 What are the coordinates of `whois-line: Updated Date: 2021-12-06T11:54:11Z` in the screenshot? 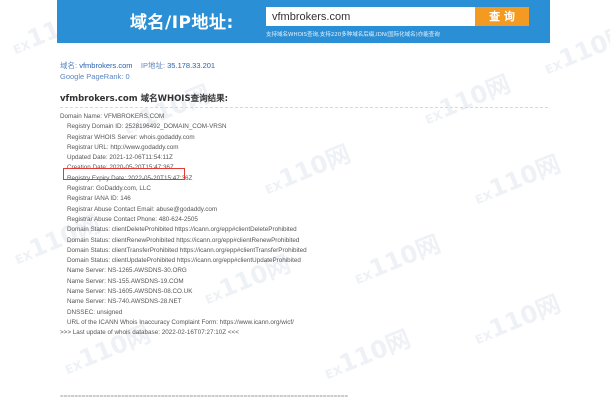 It's located at (120, 158).